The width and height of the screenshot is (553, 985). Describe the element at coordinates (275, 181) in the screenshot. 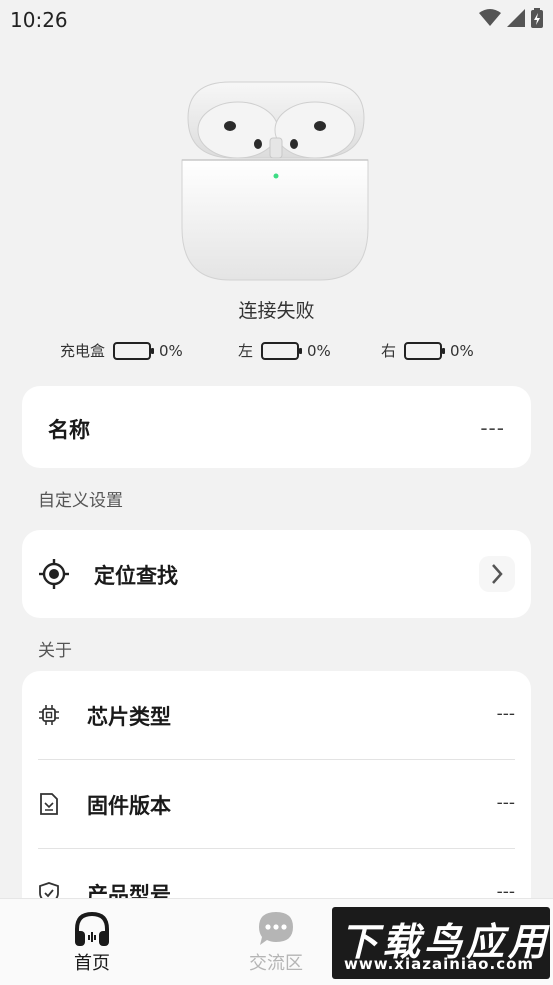

I see `airpods-case-illustration` at that location.